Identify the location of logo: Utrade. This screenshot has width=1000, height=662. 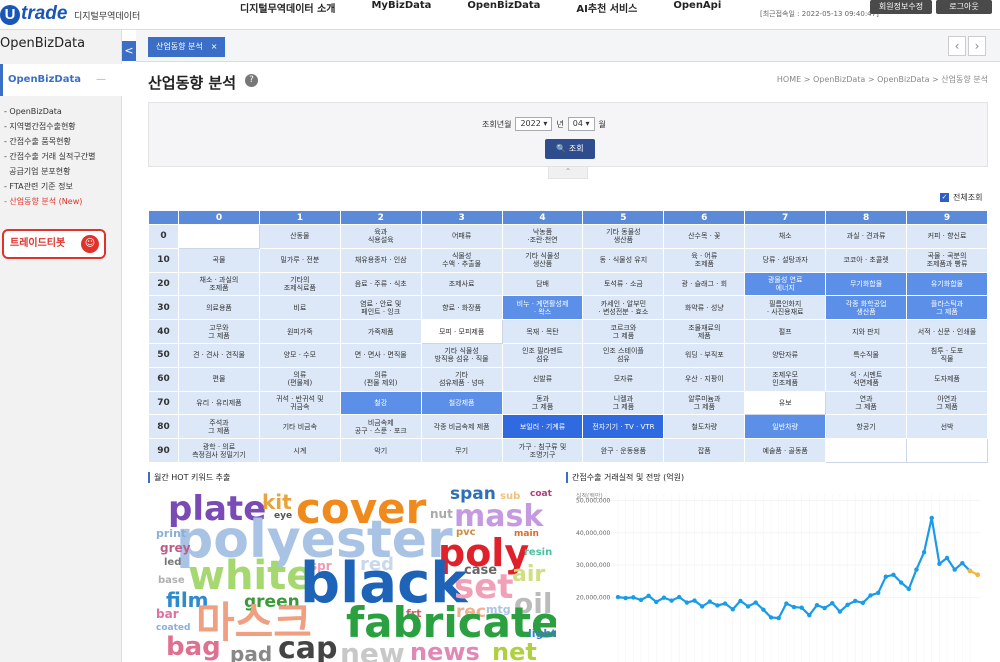
(33, 14).